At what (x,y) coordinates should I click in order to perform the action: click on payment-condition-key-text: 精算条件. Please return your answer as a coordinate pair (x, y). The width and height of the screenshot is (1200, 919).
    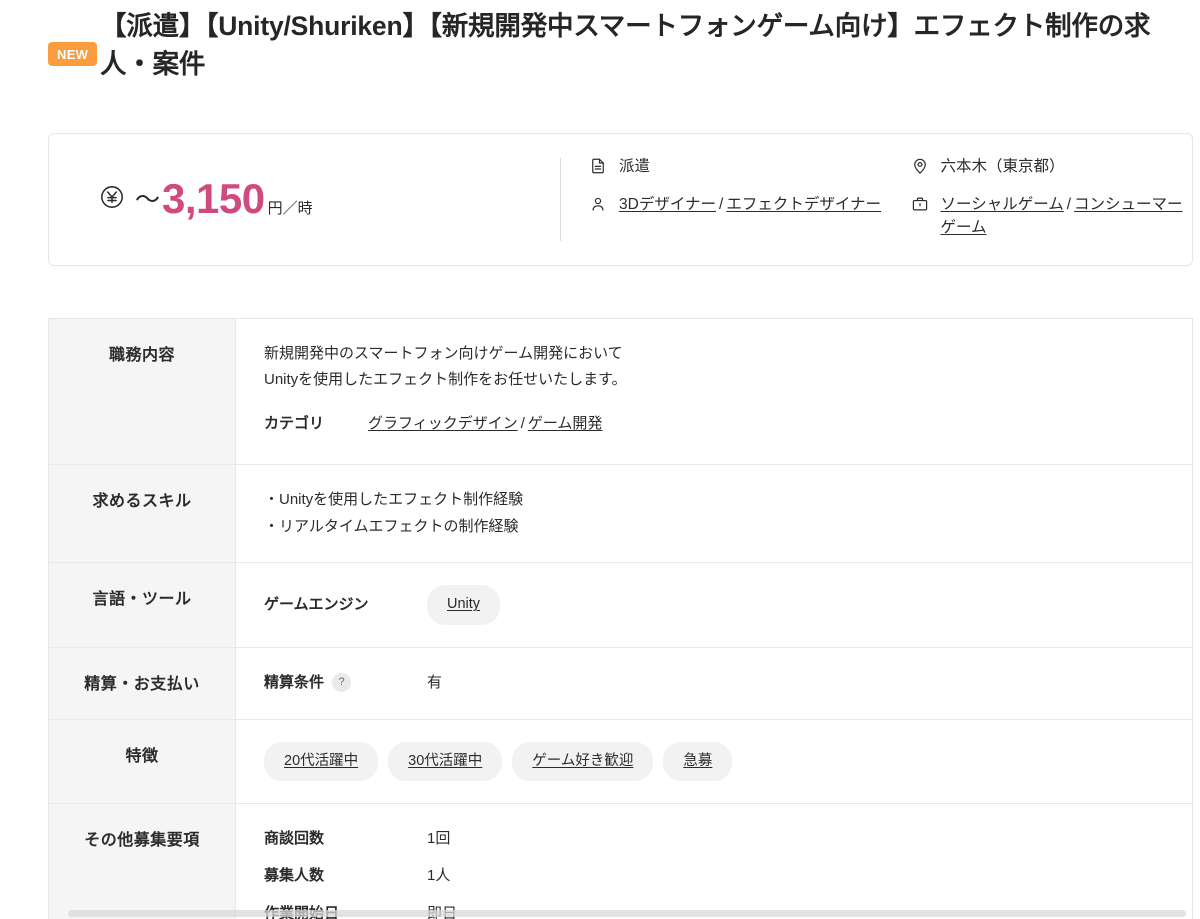
    Looking at the image, I should click on (294, 682).